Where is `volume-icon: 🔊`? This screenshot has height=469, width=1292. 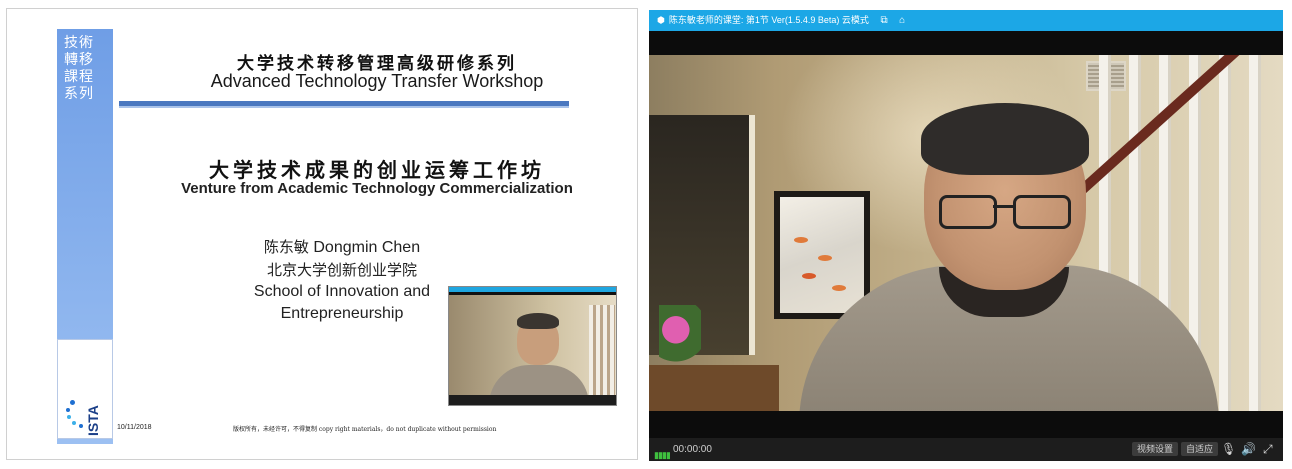 volume-icon: 🔊 is located at coordinates (1248, 449).